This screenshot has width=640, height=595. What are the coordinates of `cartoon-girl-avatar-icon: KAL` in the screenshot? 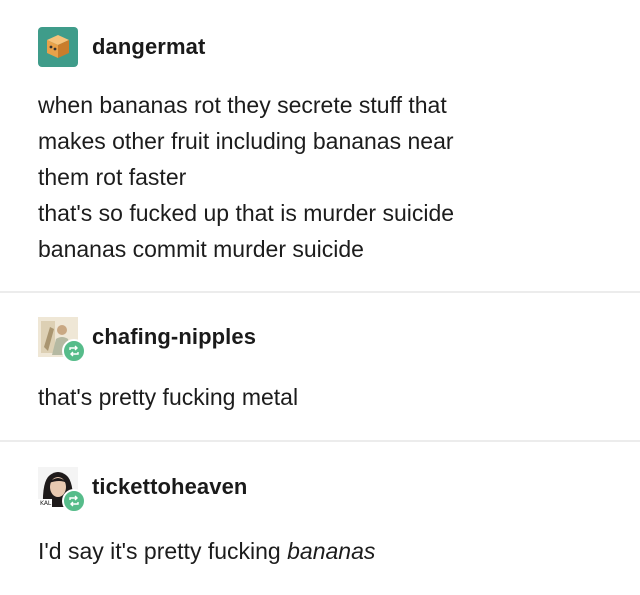 It's located at (62, 490).